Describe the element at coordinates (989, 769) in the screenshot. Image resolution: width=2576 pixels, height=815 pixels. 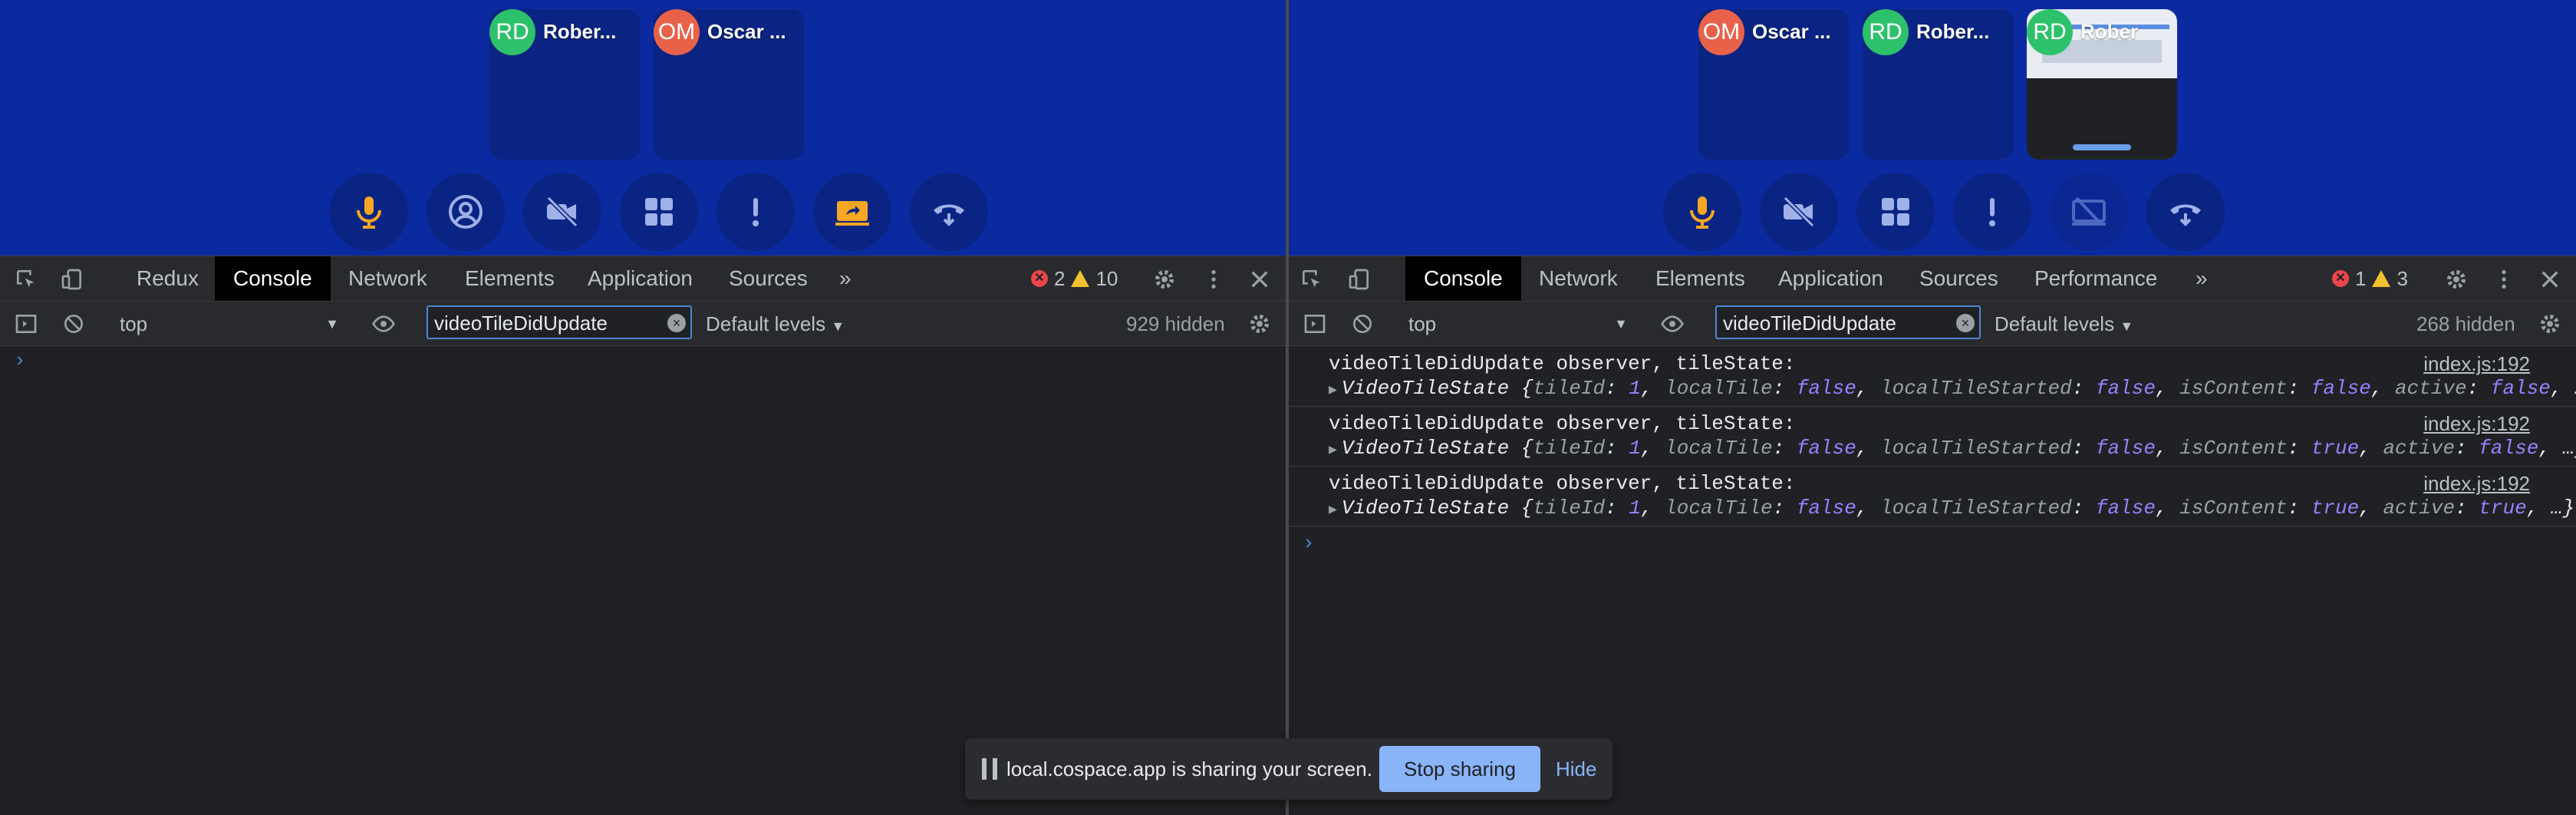
I see `pause-icon` at that location.